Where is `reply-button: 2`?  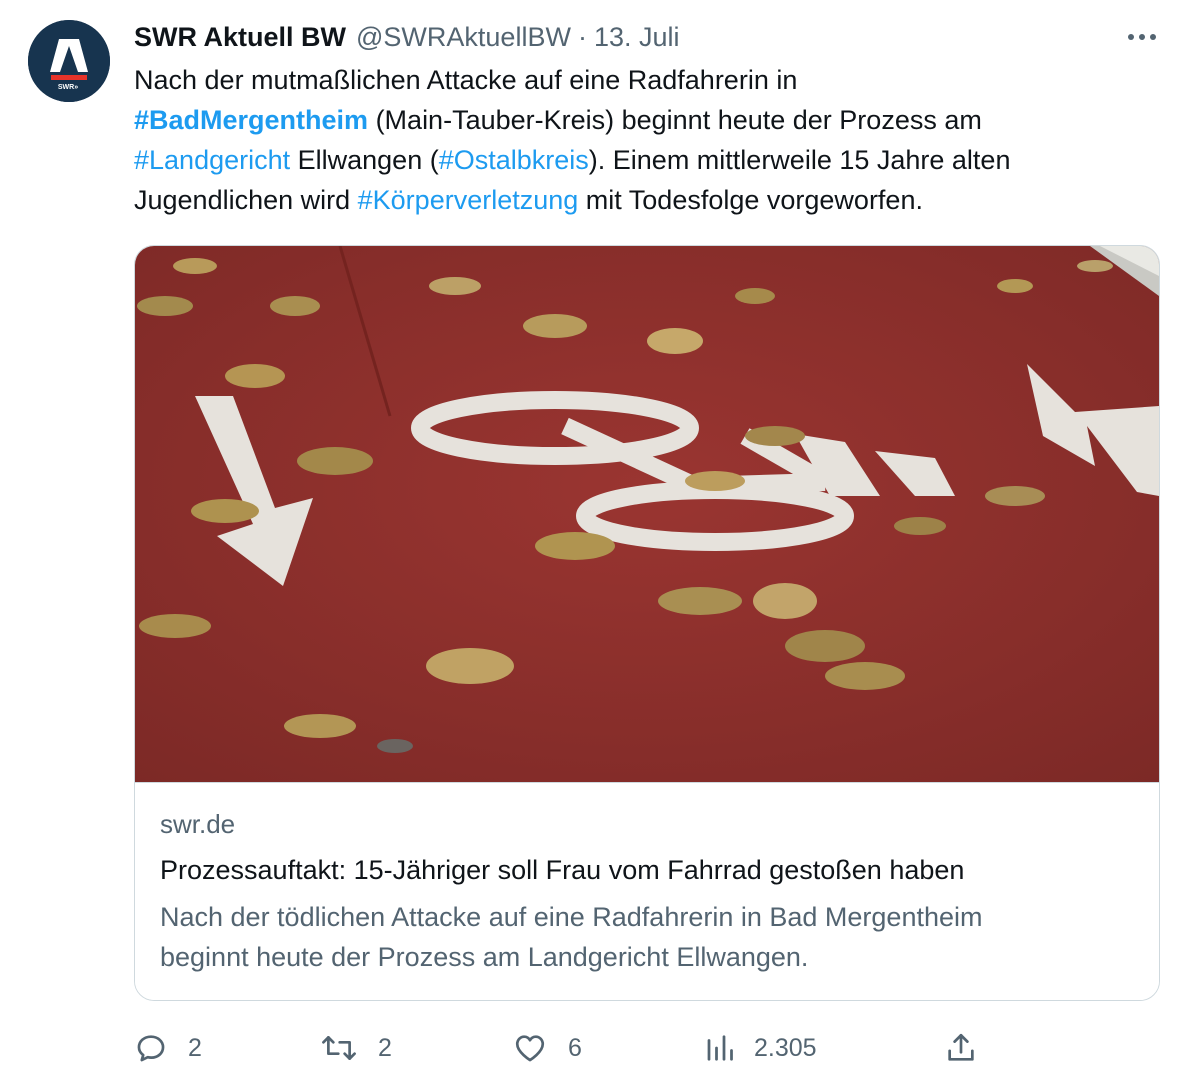 reply-button: 2 is located at coordinates (168, 1048).